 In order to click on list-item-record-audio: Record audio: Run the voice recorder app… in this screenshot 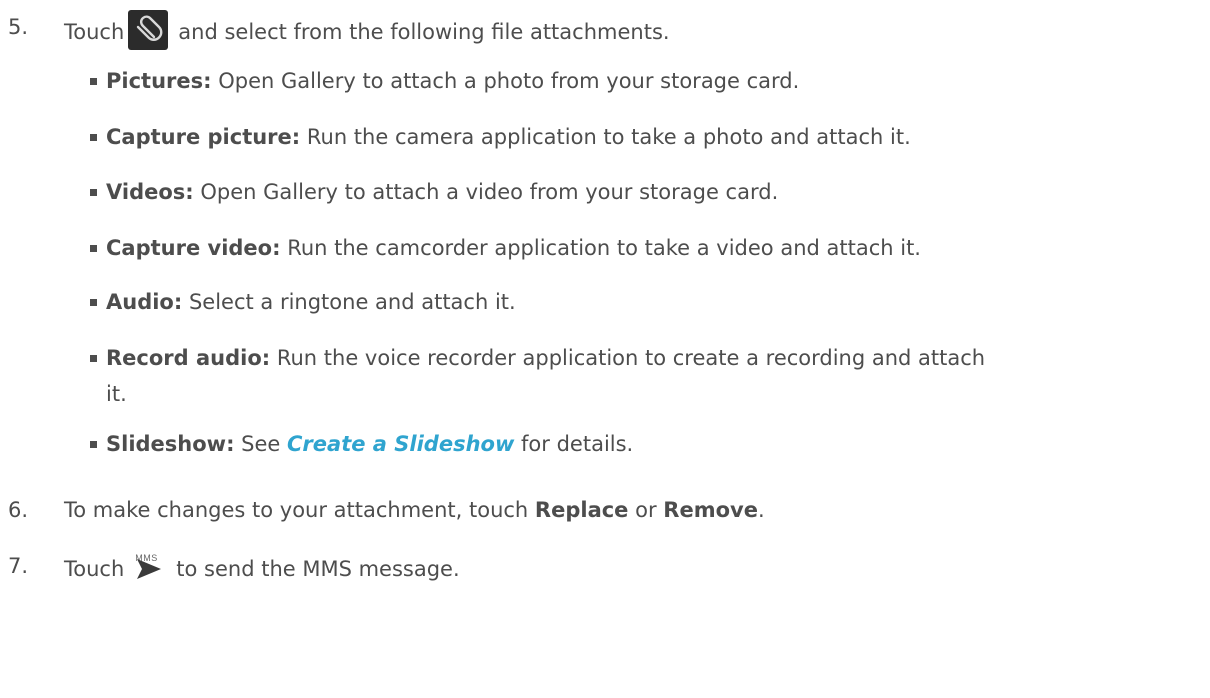, I will do `click(545, 358)`.